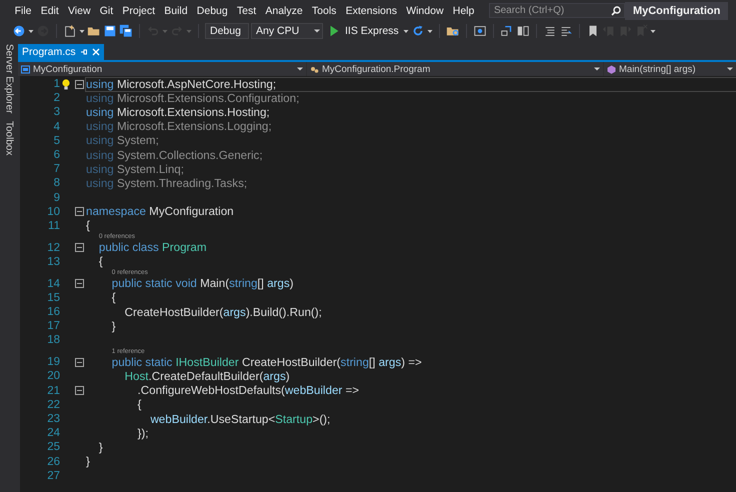 This screenshot has width=736, height=492. I want to click on line-number: 22, so click(53, 404).